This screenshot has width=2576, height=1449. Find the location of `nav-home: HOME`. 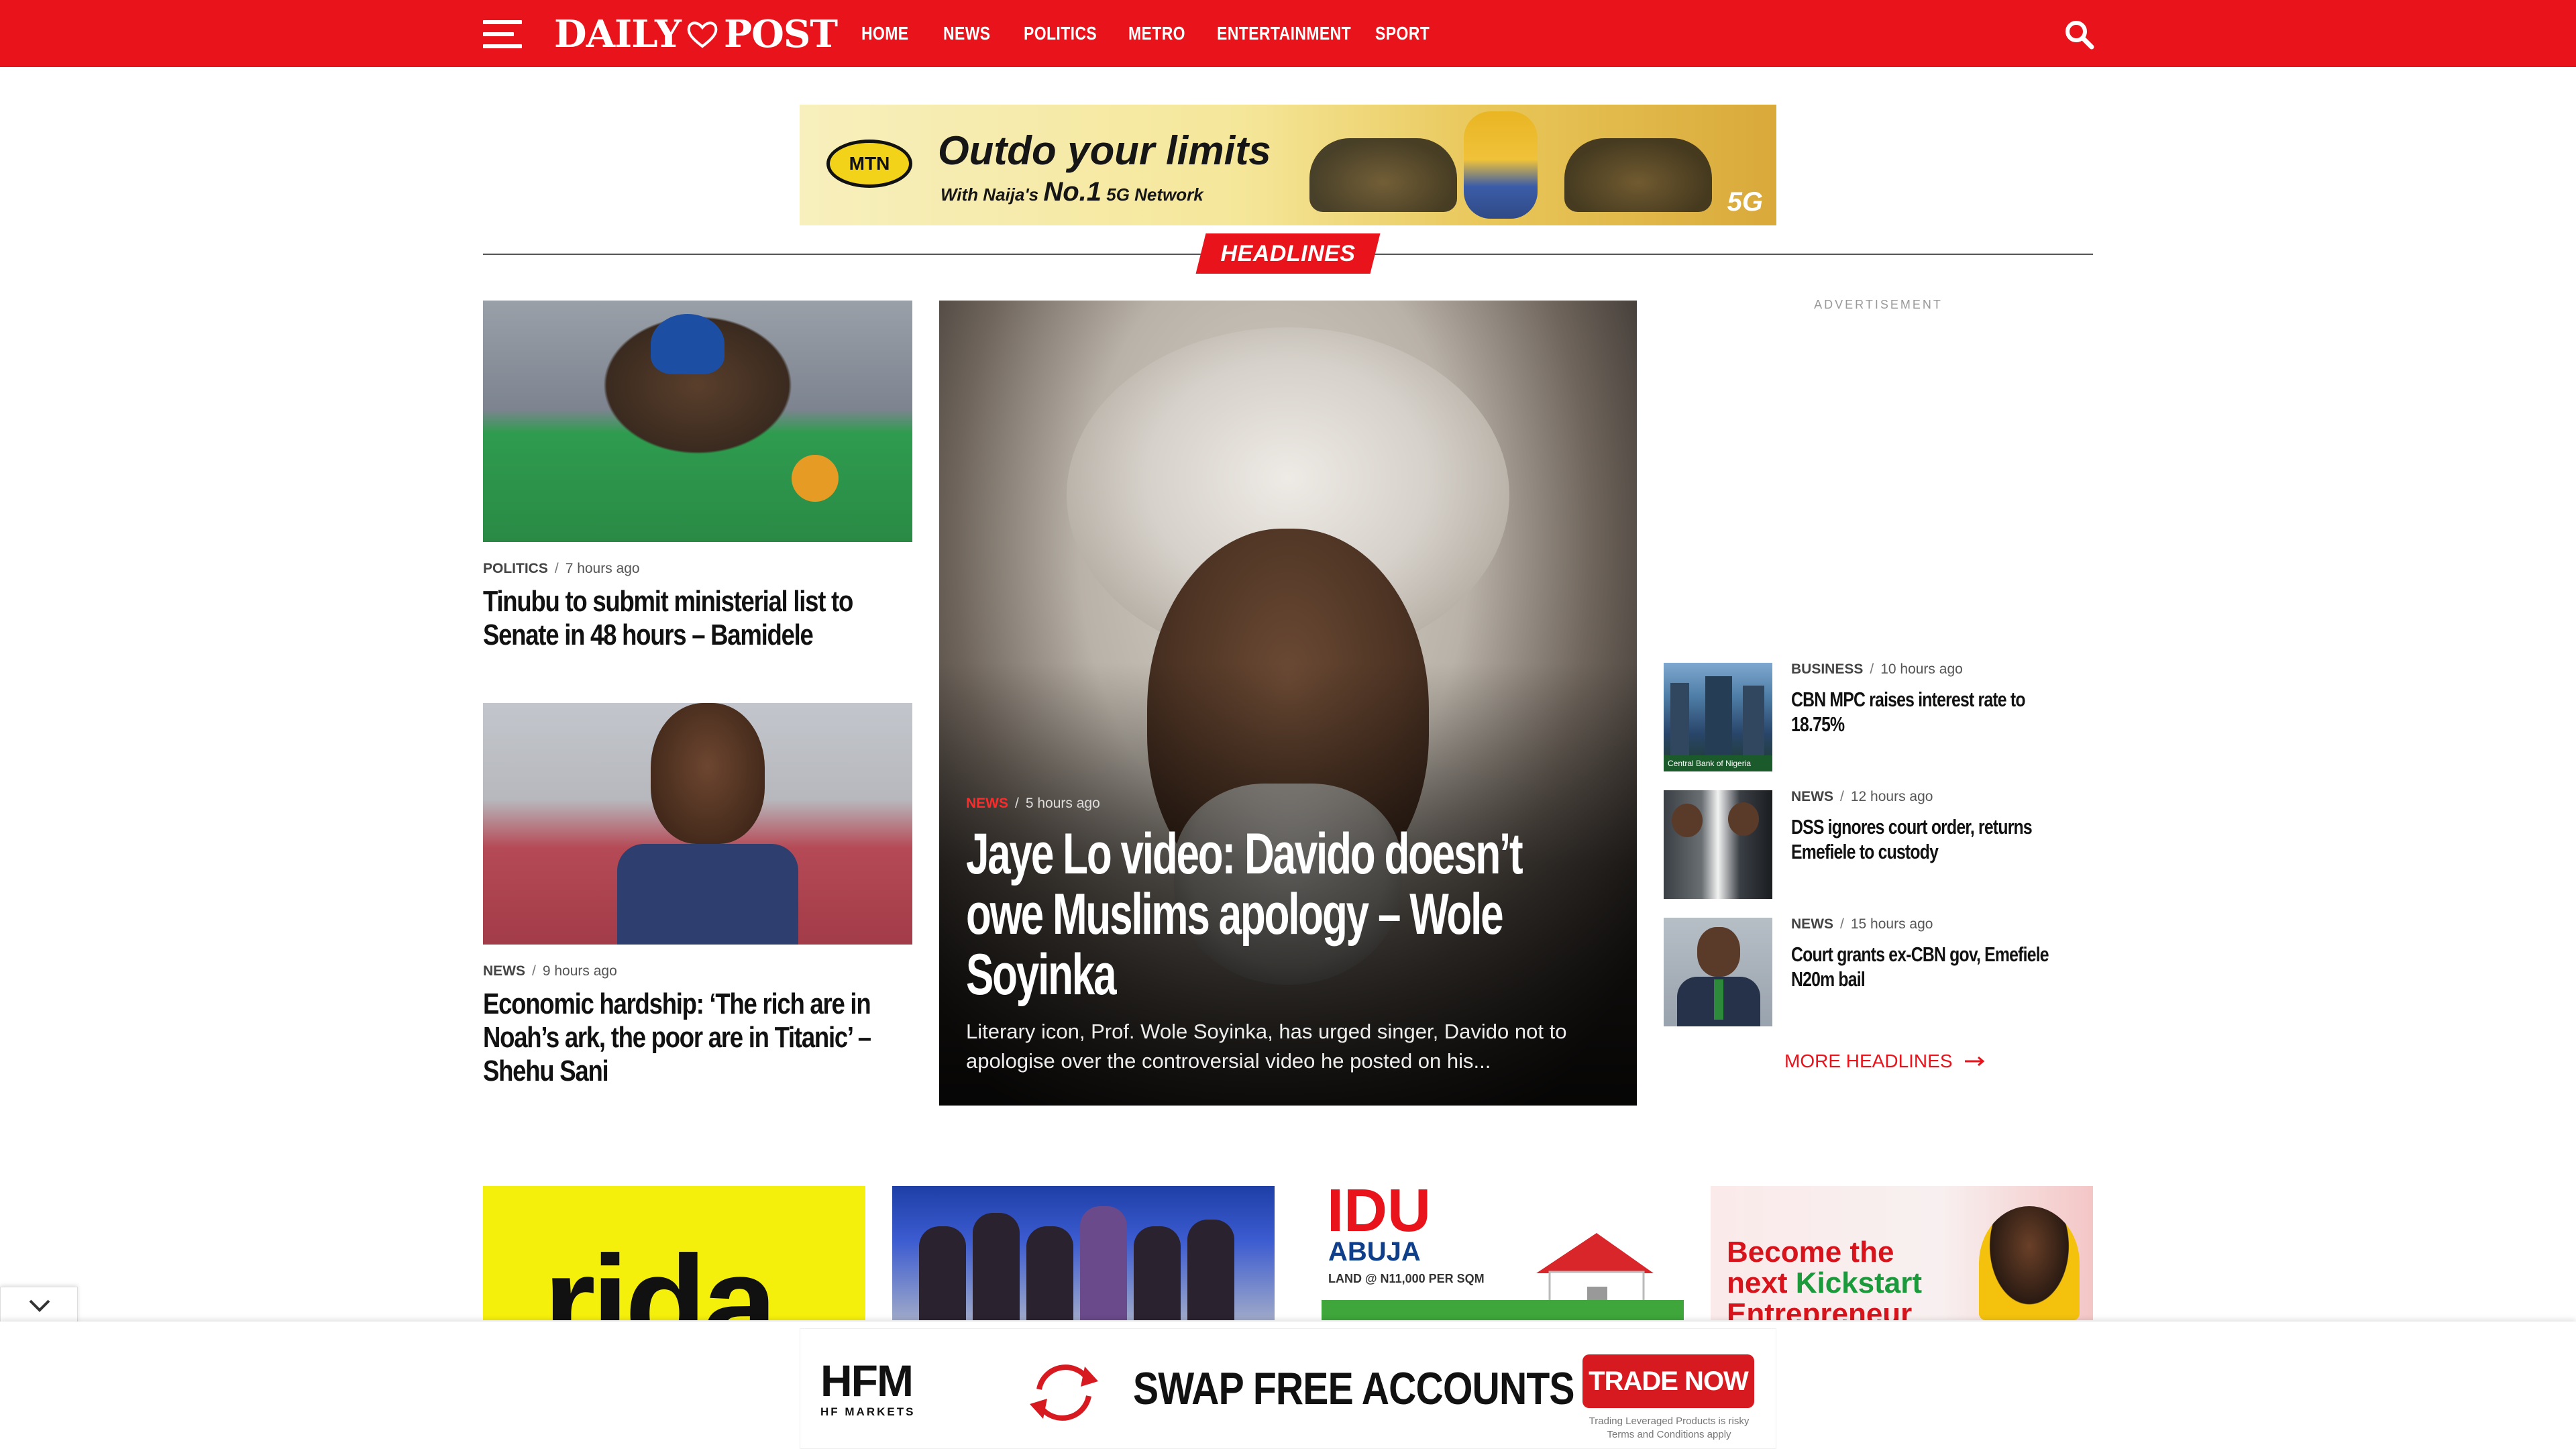

nav-home: HOME is located at coordinates (884, 33).